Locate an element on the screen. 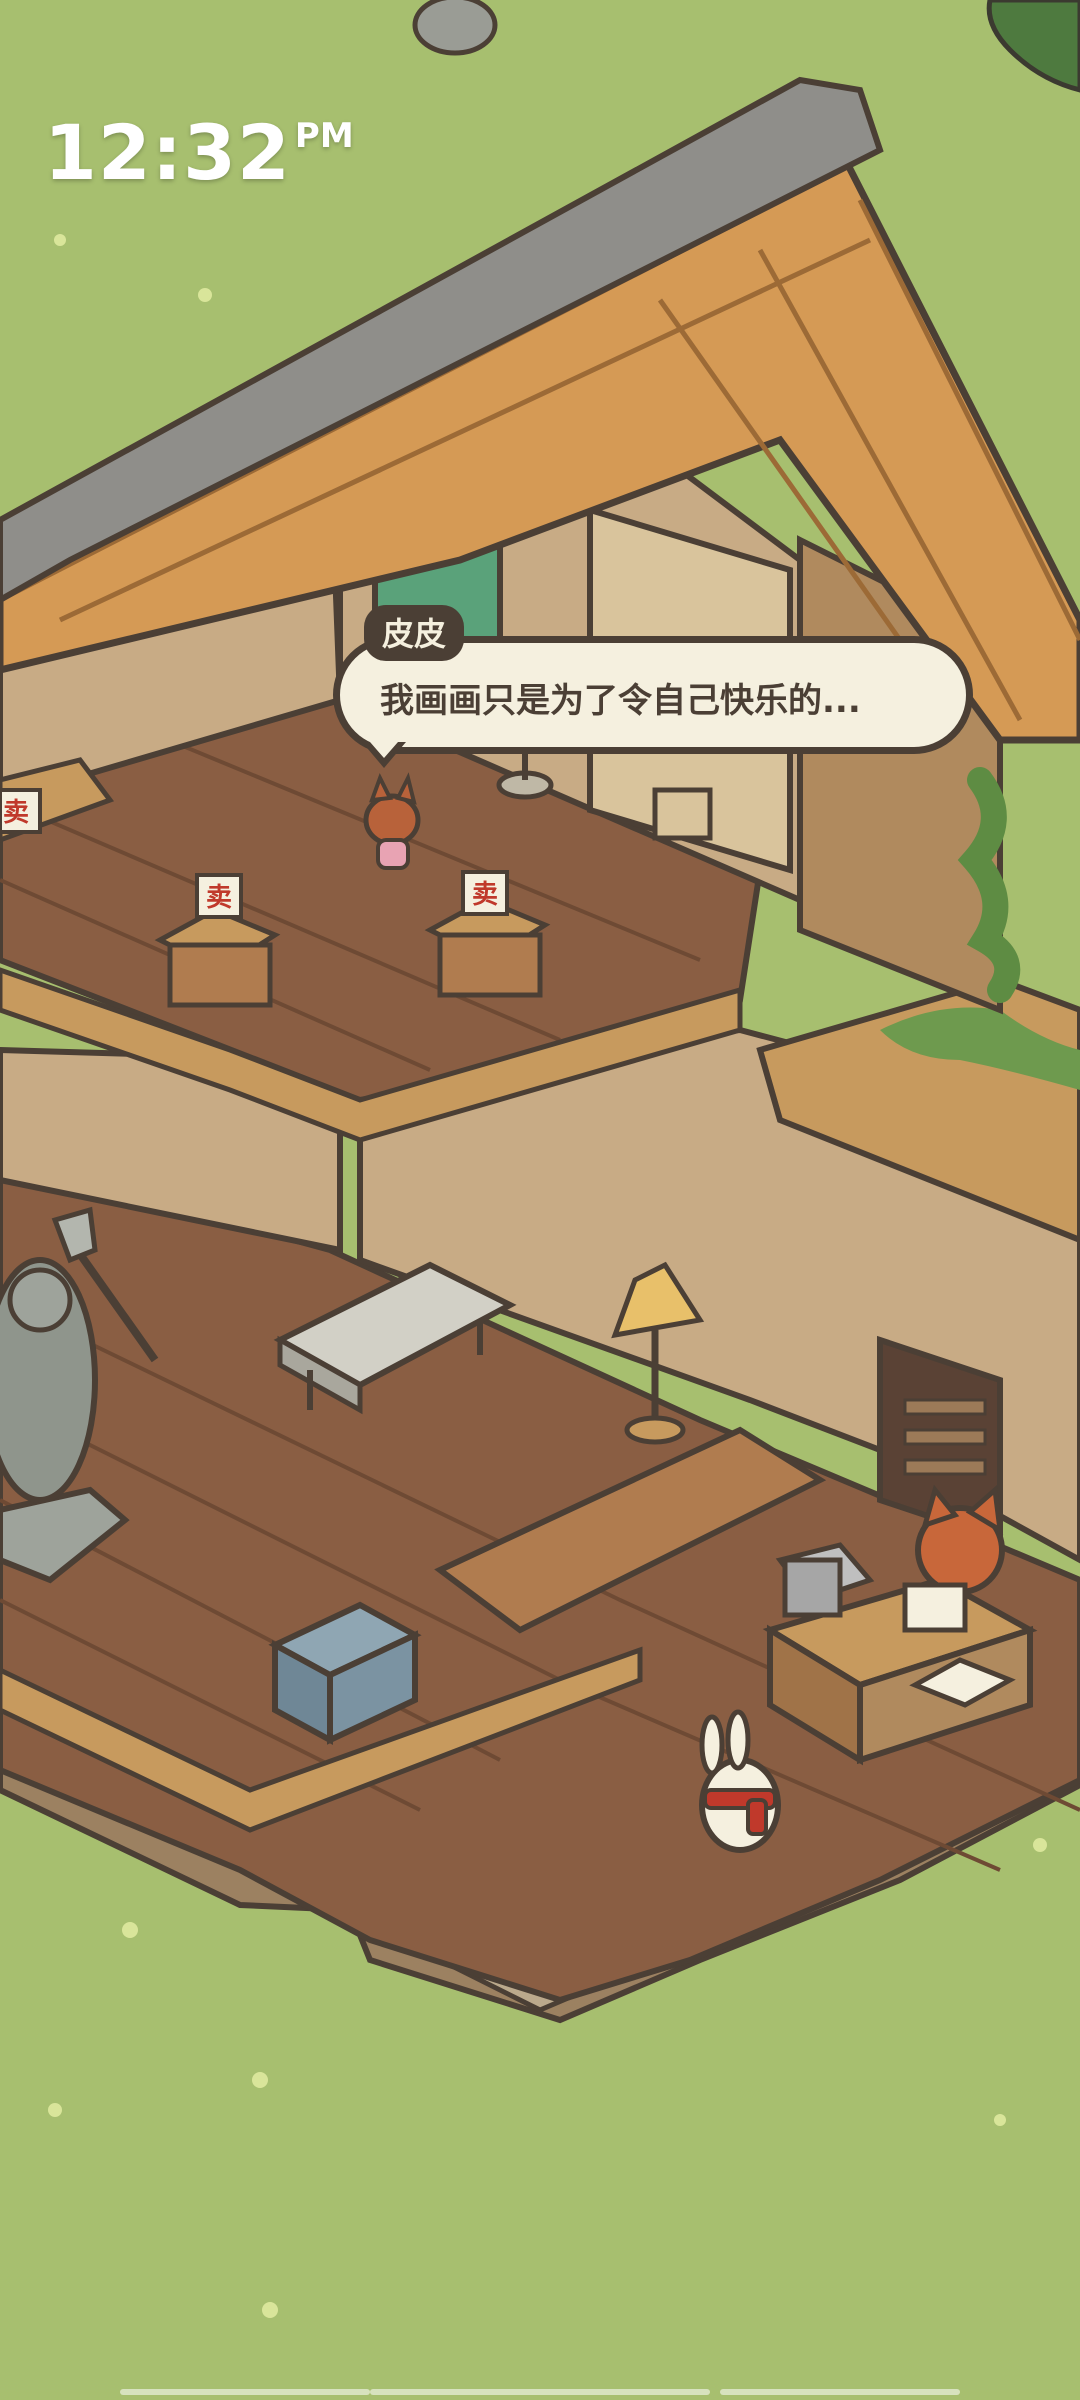  rock is located at coordinates (455, 28).